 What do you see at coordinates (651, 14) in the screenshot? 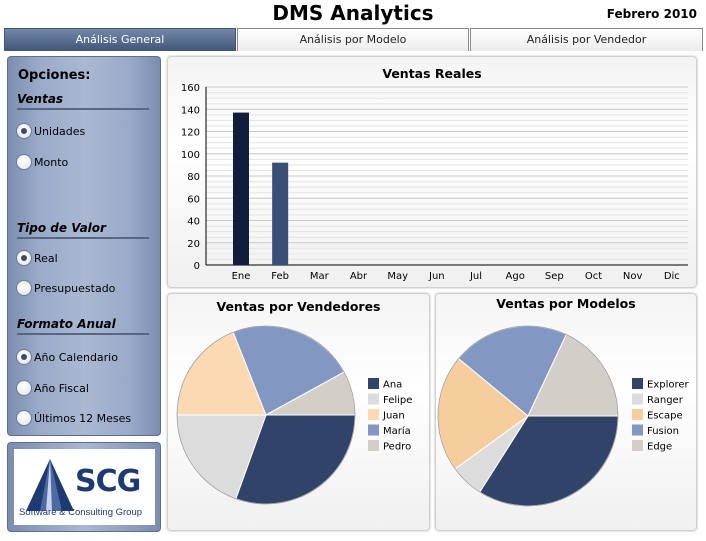
I see `period-label: Febrero 2010` at bounding box center [651, 14].